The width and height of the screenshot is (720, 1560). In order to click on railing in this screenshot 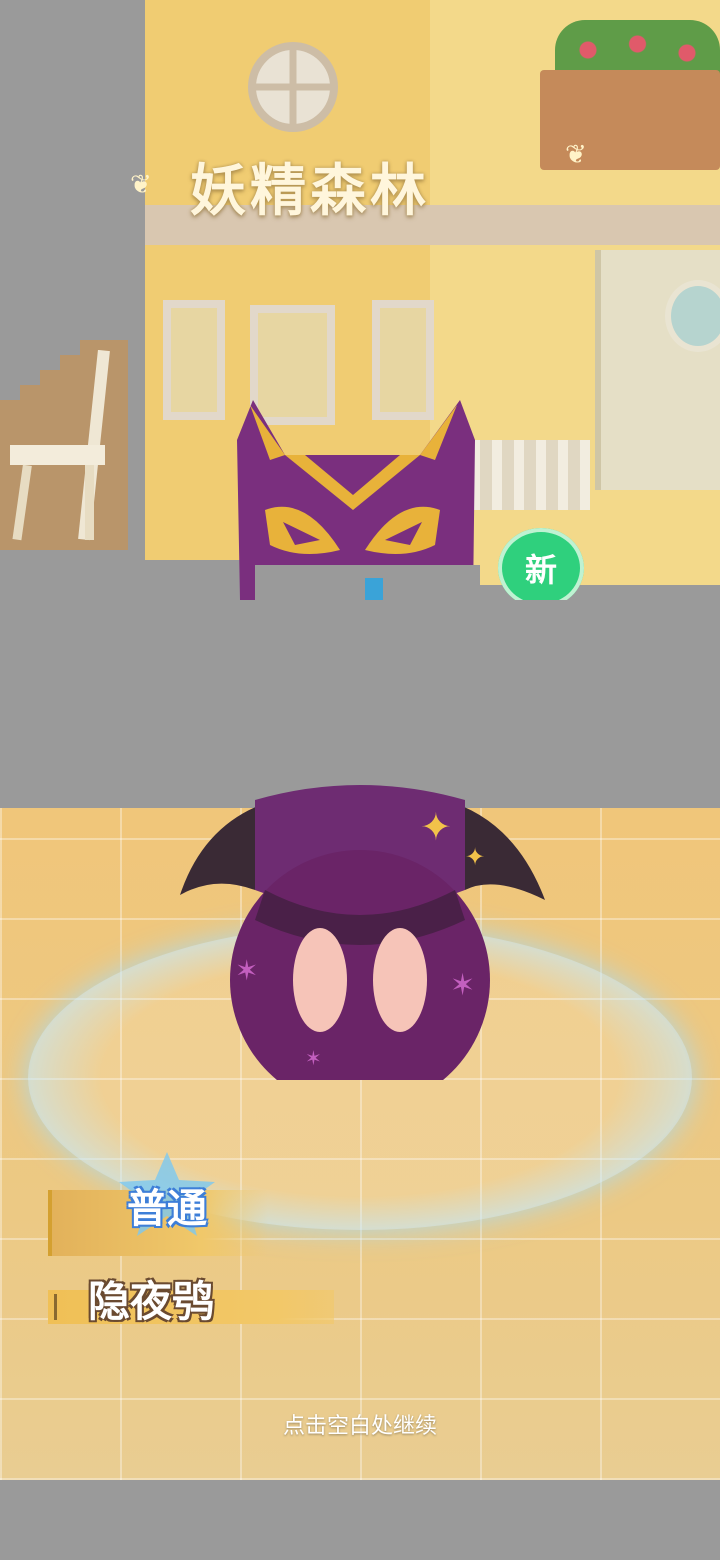, I will do `click(530, 475)`.